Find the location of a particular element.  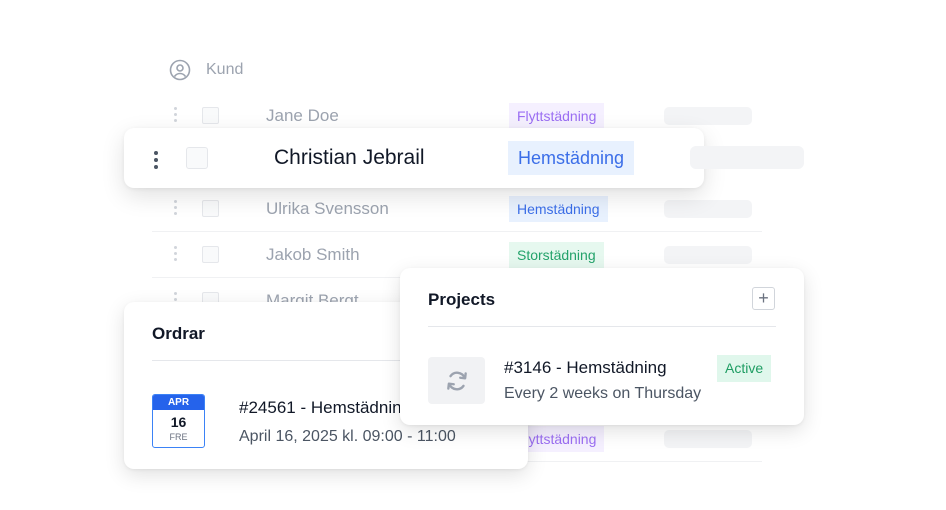

customer-name: Jakob Smith is located at coordinates (313, 254).